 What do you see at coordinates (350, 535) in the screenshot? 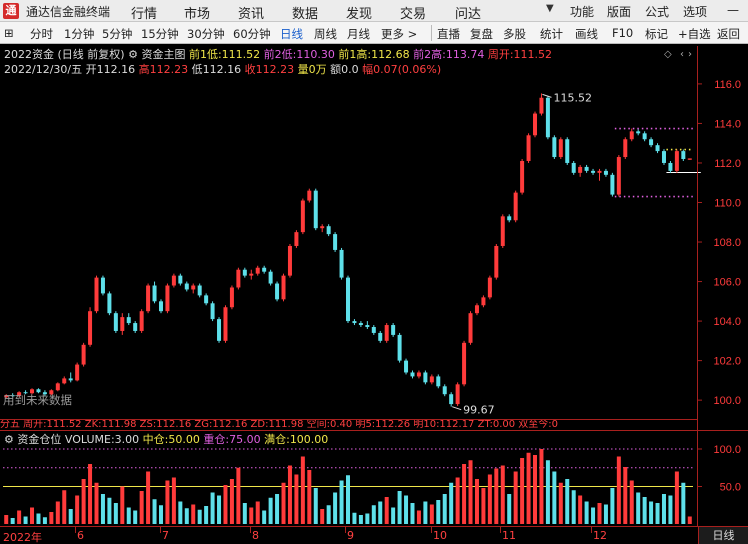
I see `date-label-sep: 9` at bounding box center [350, 535].